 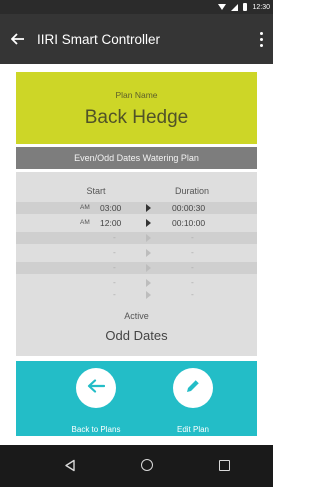 I want to click on plan-name: Back Hedge, so click(x=136, y=117).